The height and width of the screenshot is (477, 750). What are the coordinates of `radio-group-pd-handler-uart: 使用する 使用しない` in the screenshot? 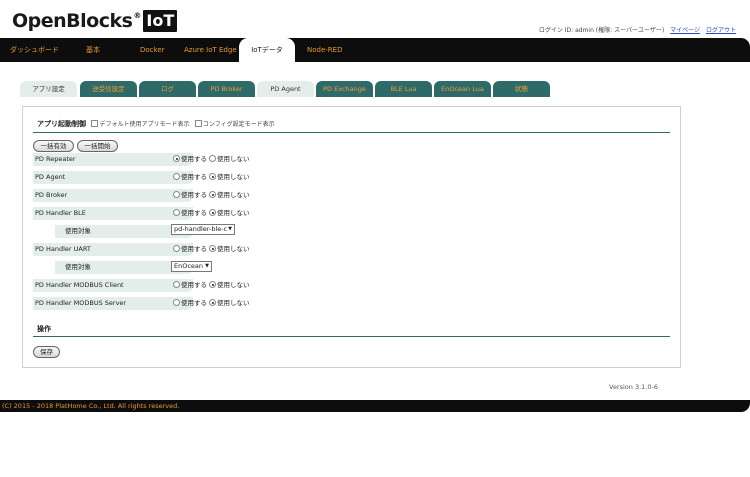 It's located at (211, 249).